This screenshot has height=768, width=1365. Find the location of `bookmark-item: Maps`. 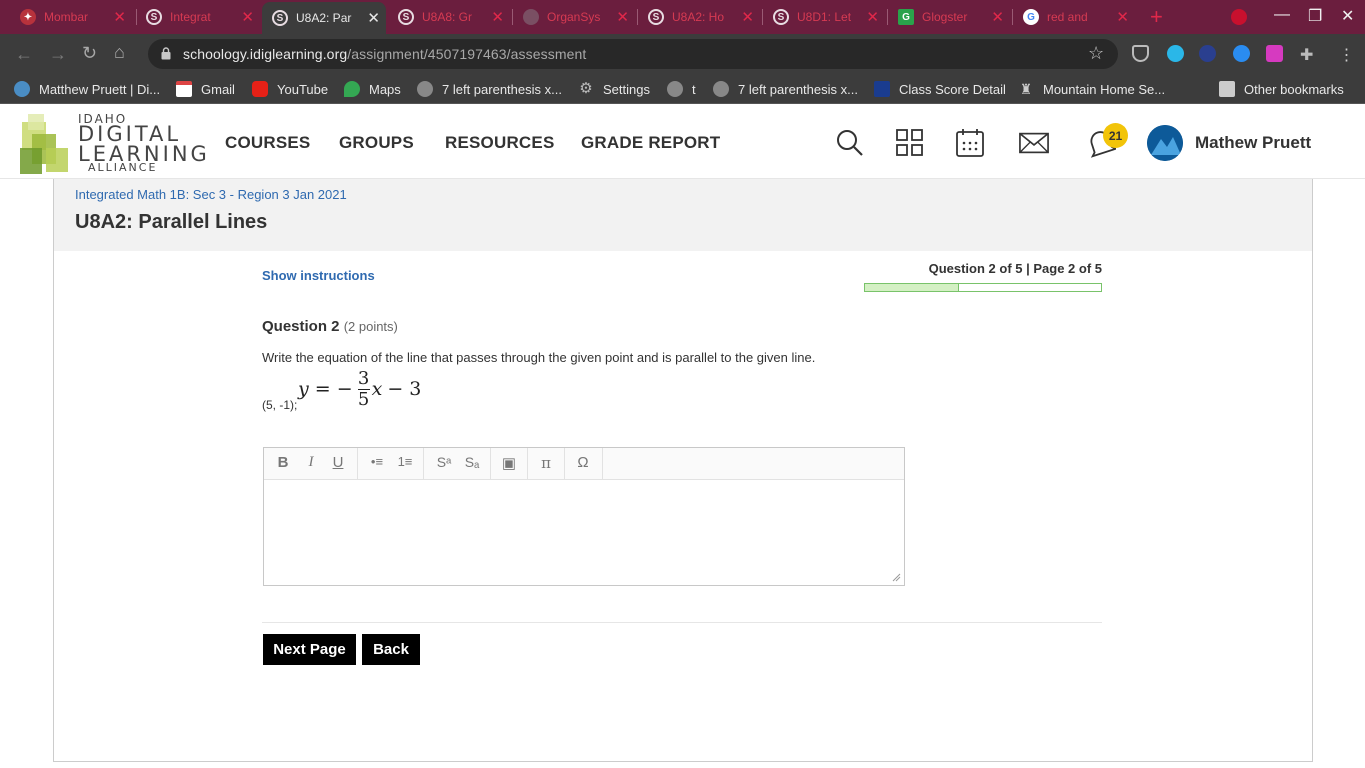

bookmark-item: Maps is located at coordinates (372, 89).